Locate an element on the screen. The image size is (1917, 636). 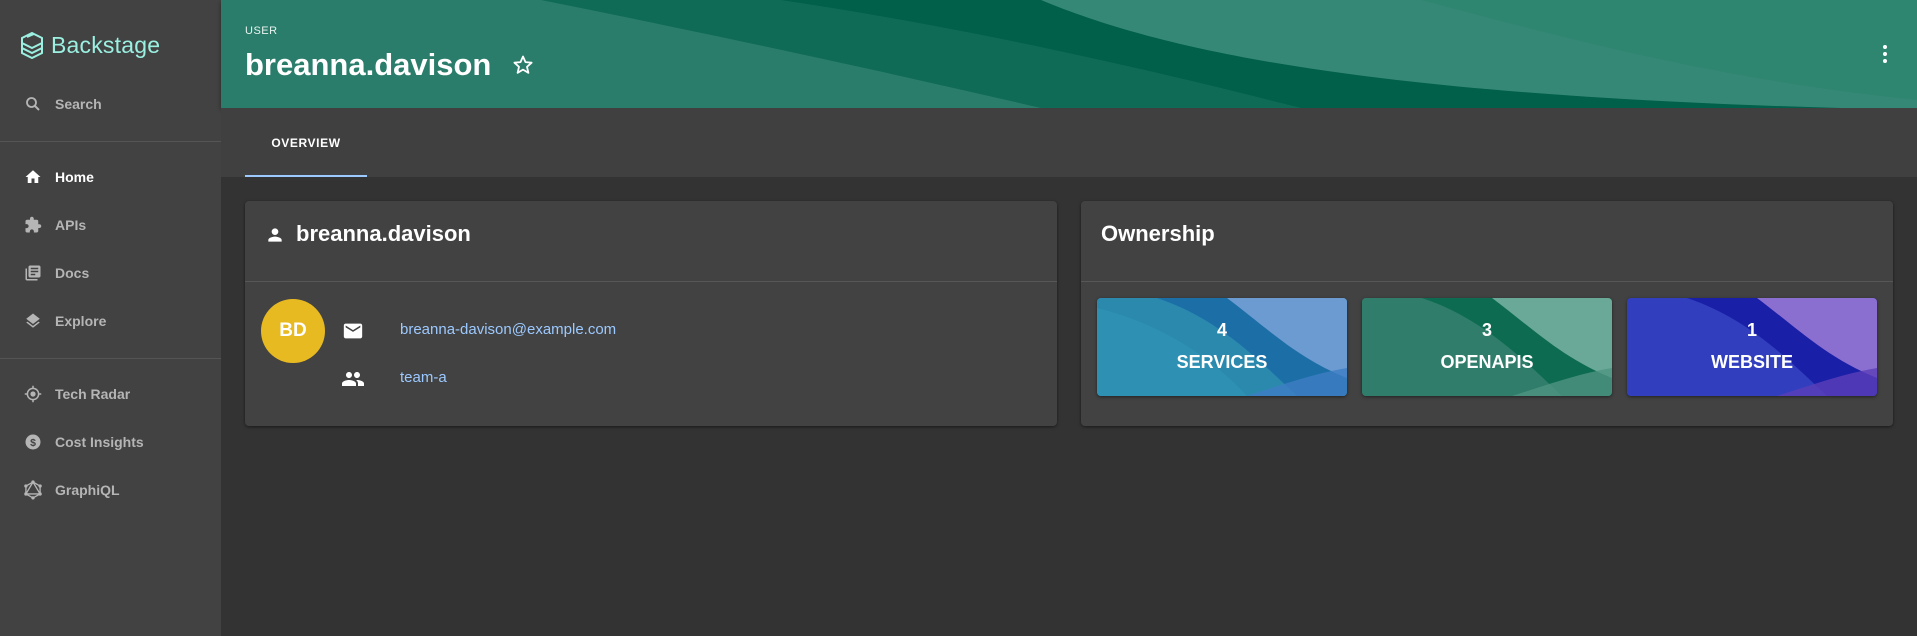
email-row is located at coordinates (353, 331).